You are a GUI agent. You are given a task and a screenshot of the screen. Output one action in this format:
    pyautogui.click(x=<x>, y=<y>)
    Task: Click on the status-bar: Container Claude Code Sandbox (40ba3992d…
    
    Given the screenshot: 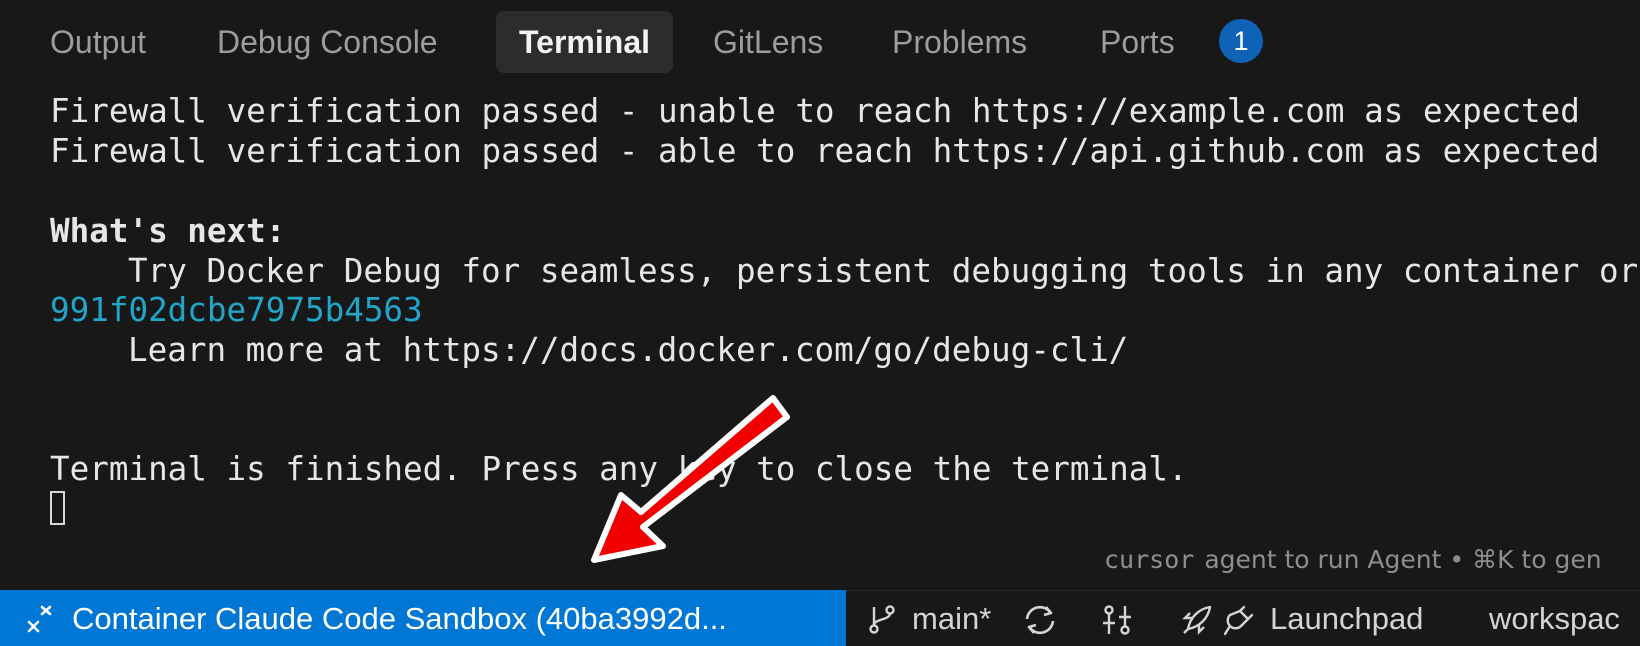 What is the action you would take?
    pyautogui.click(x=820, y=618)
    